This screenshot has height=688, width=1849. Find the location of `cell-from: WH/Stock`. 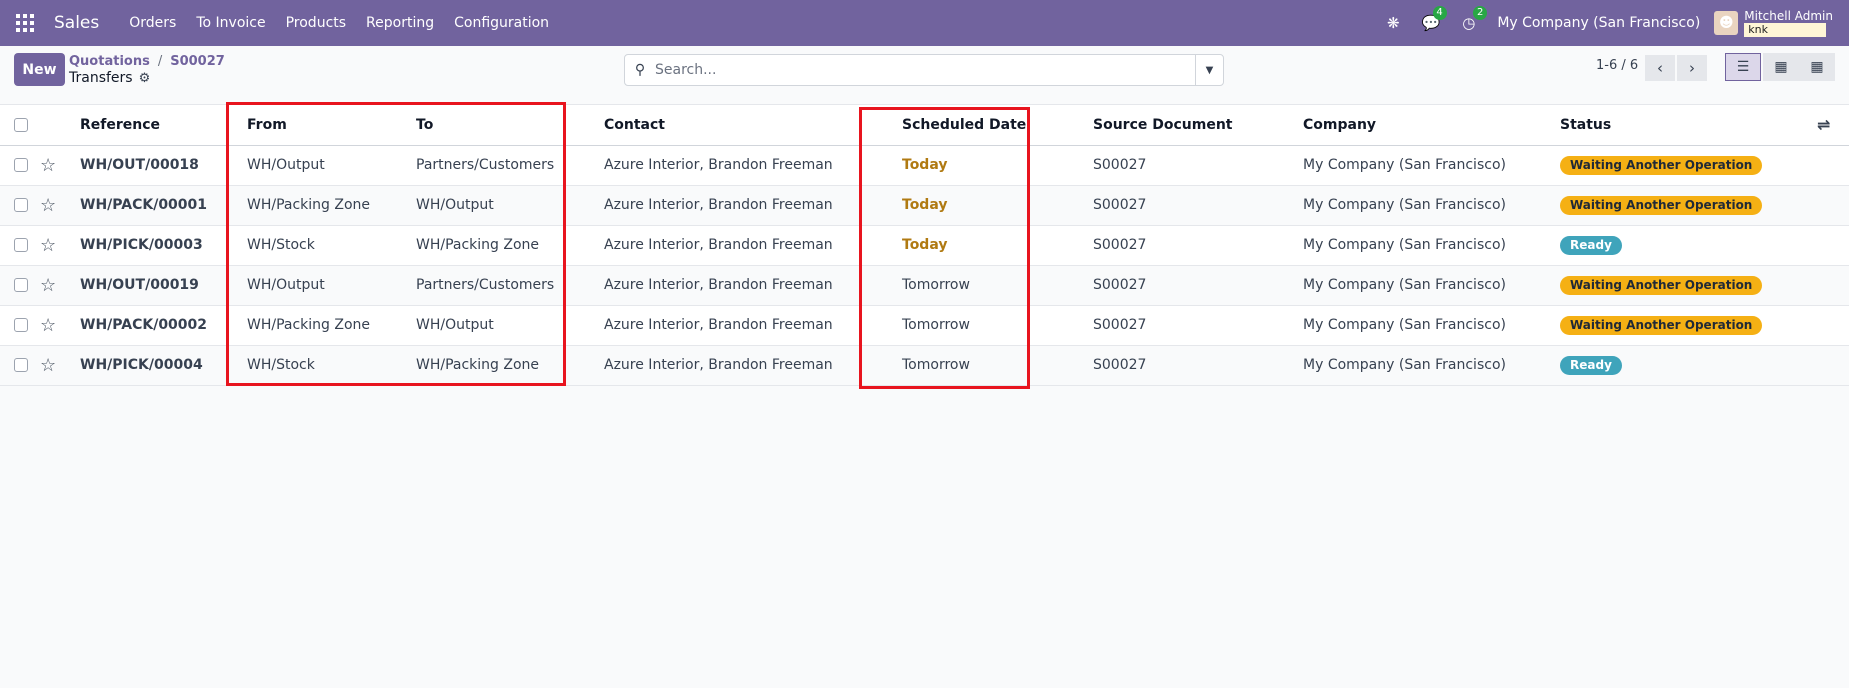

cell-from: WH/Stock is located at coordinates (331, 365).